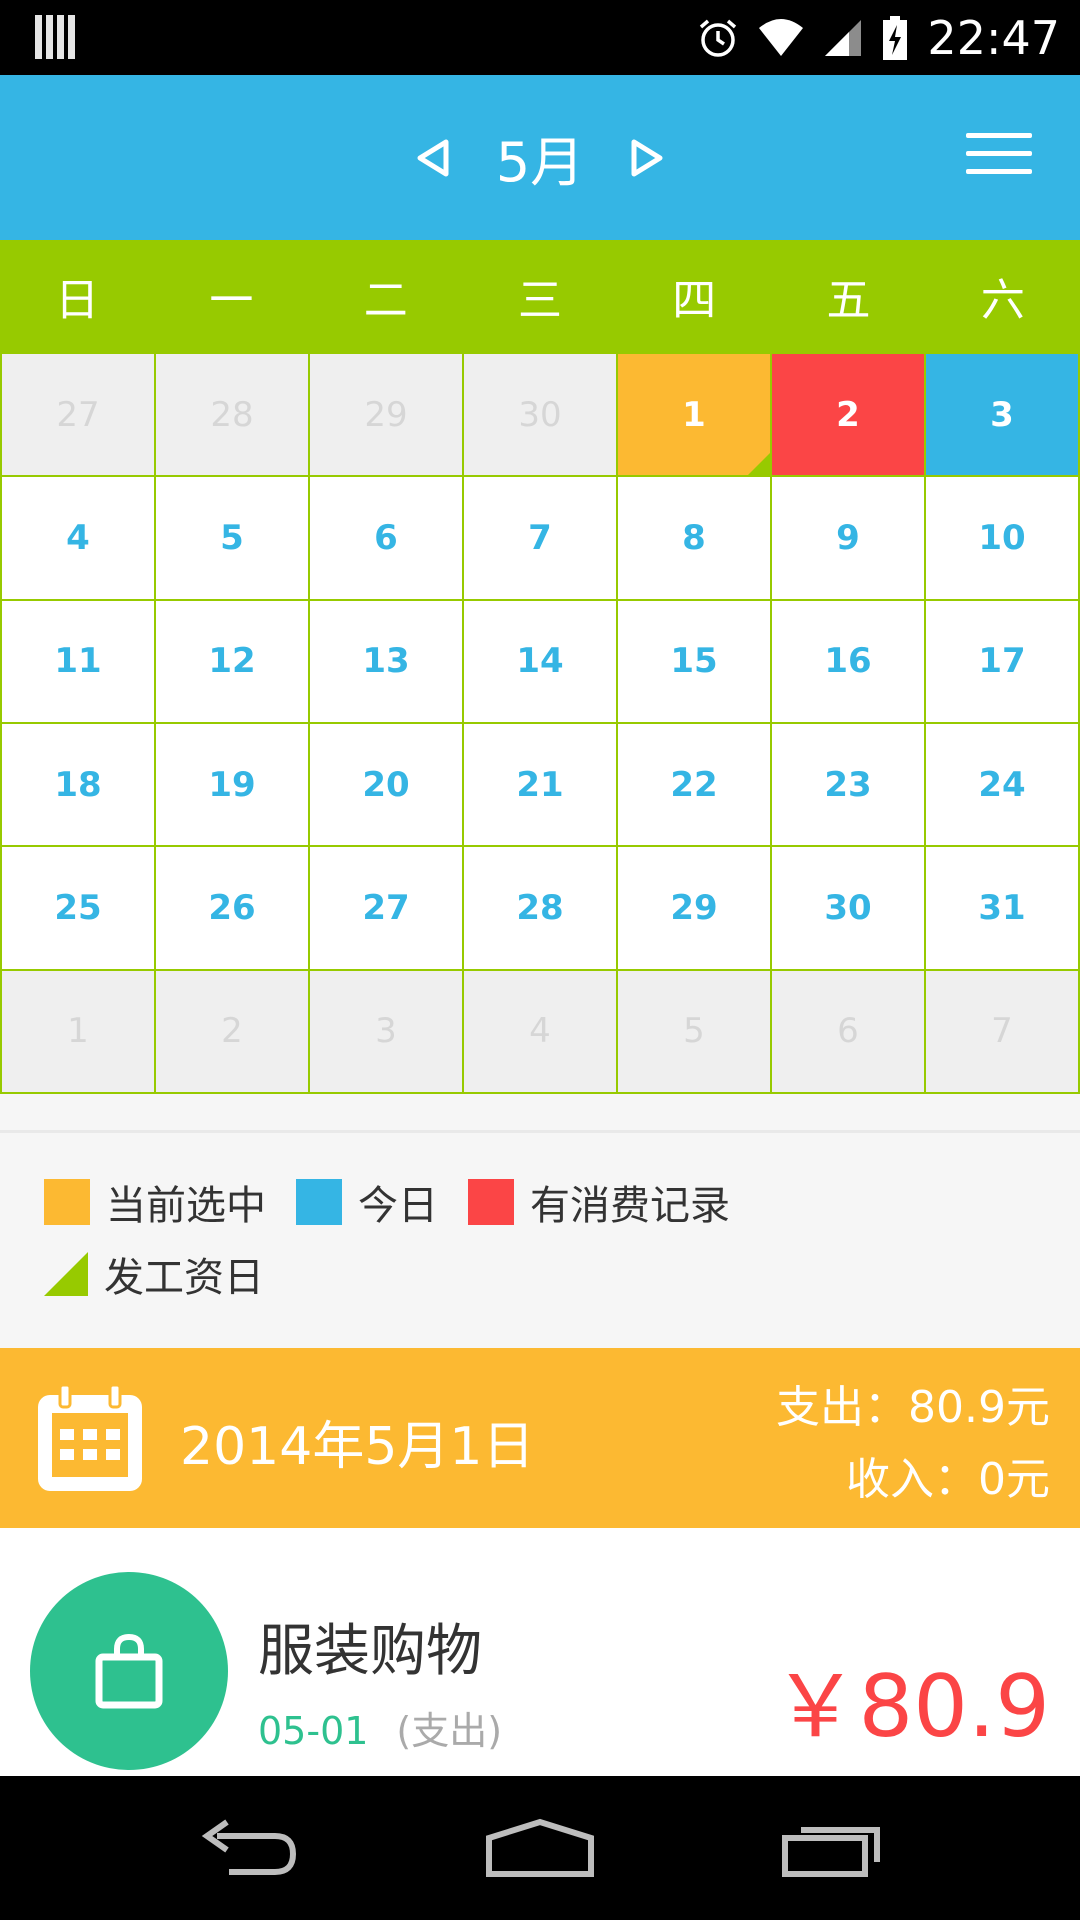 The width and height of the screenshot is (1080, 1920). Describe the element at coordinates (718, 38) in the screenshot. I see `alarm-icon` at that location.